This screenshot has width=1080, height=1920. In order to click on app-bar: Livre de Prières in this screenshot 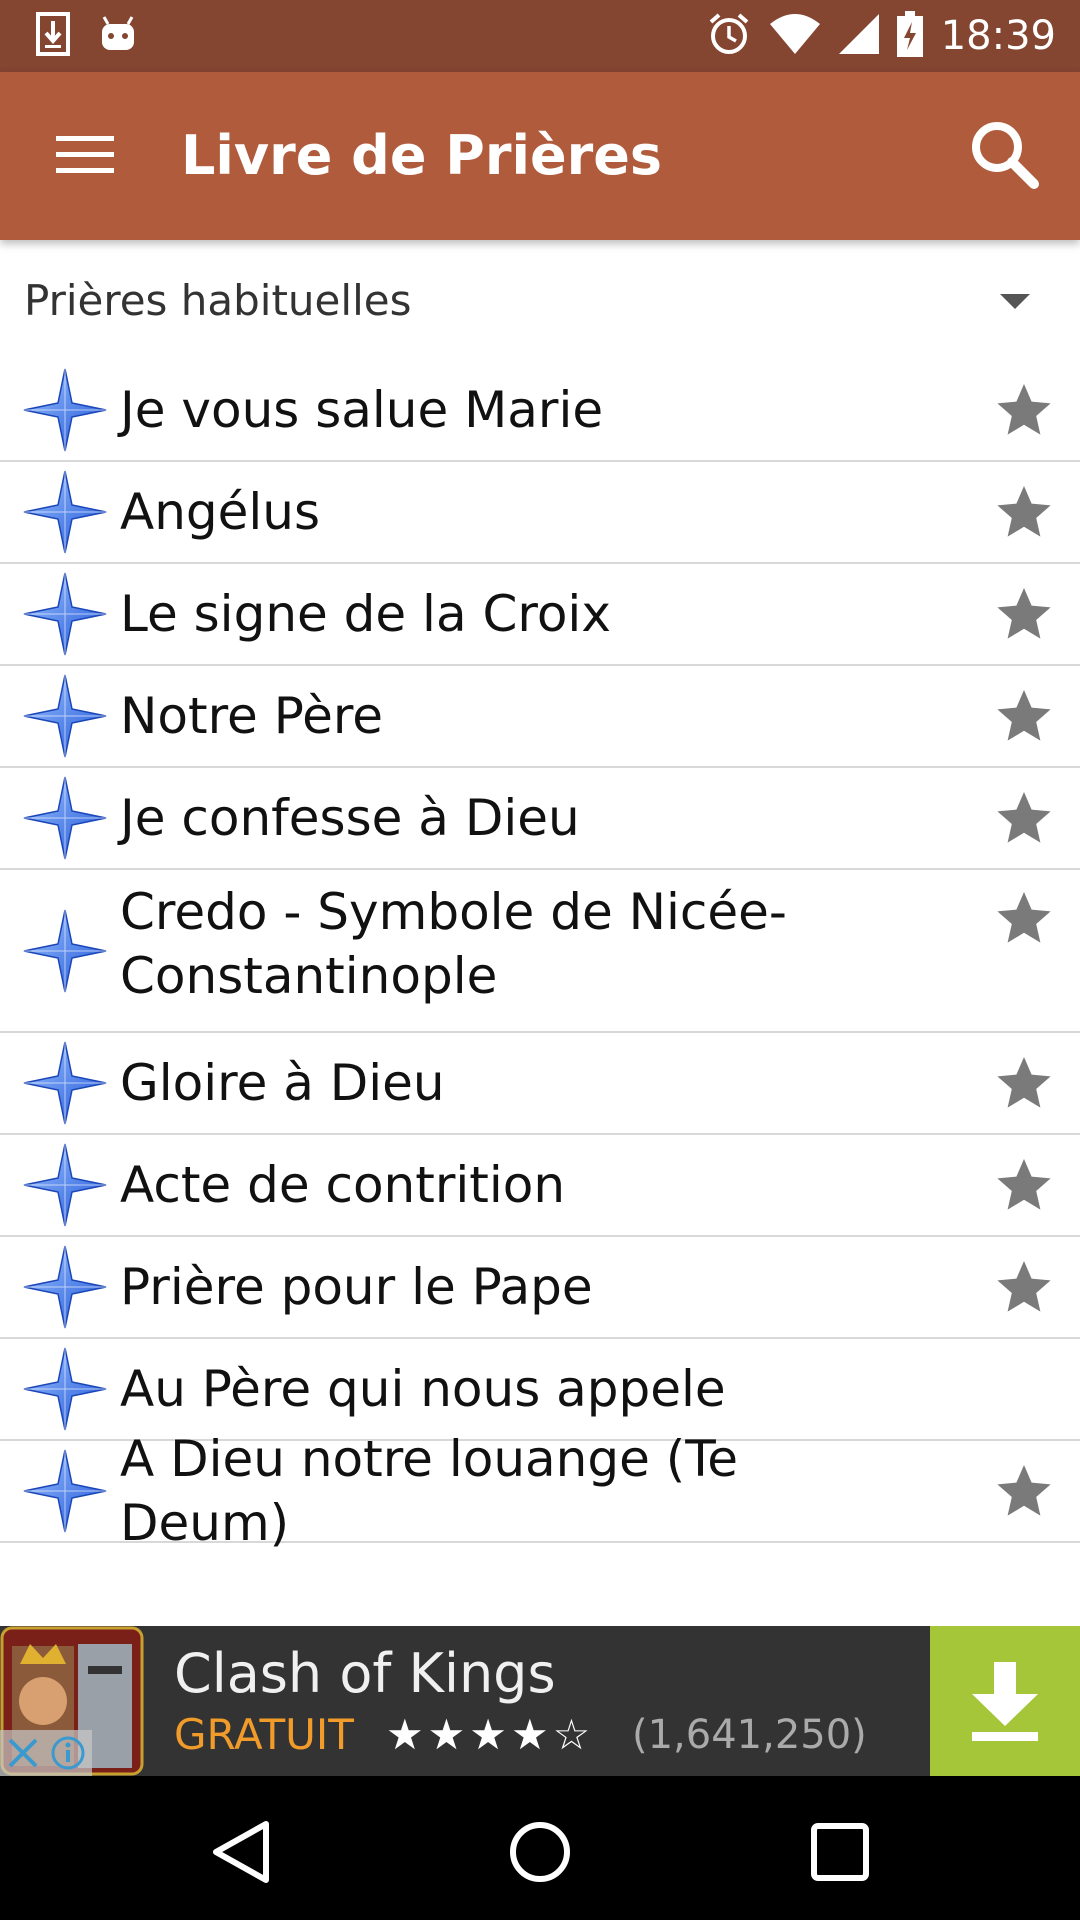, I will do `click(540, 156)`.